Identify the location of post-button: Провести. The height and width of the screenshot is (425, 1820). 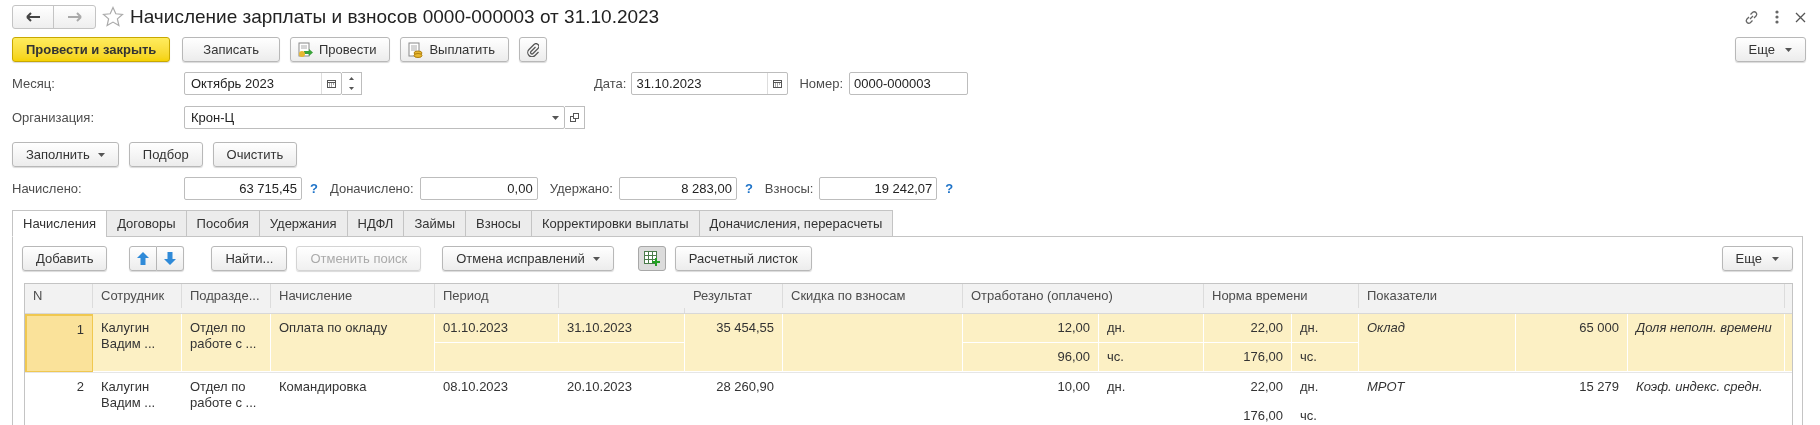
(340, 49).